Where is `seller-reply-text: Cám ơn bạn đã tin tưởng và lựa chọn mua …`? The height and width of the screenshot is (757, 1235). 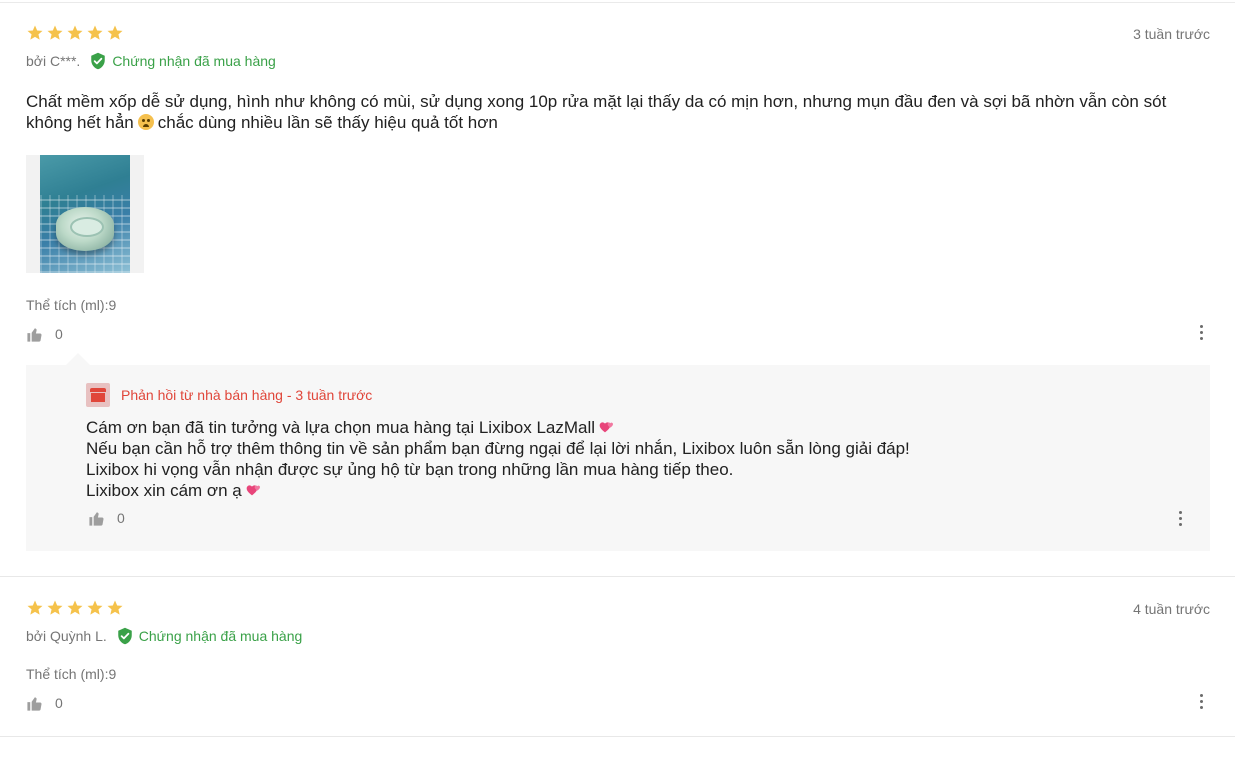 seller-reply-text: Cám ơn bạn đã tin tưởng và lựa chọn mua … is located at coordinates (498, 459).